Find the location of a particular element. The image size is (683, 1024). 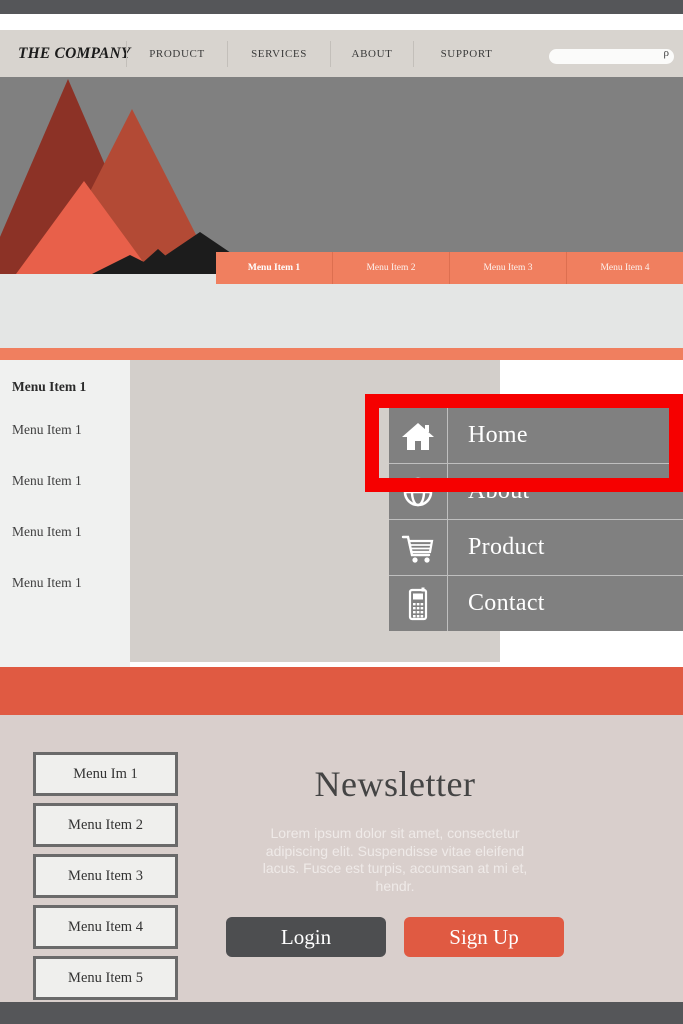

top-dark-strip is located at coordinates (341, 7).